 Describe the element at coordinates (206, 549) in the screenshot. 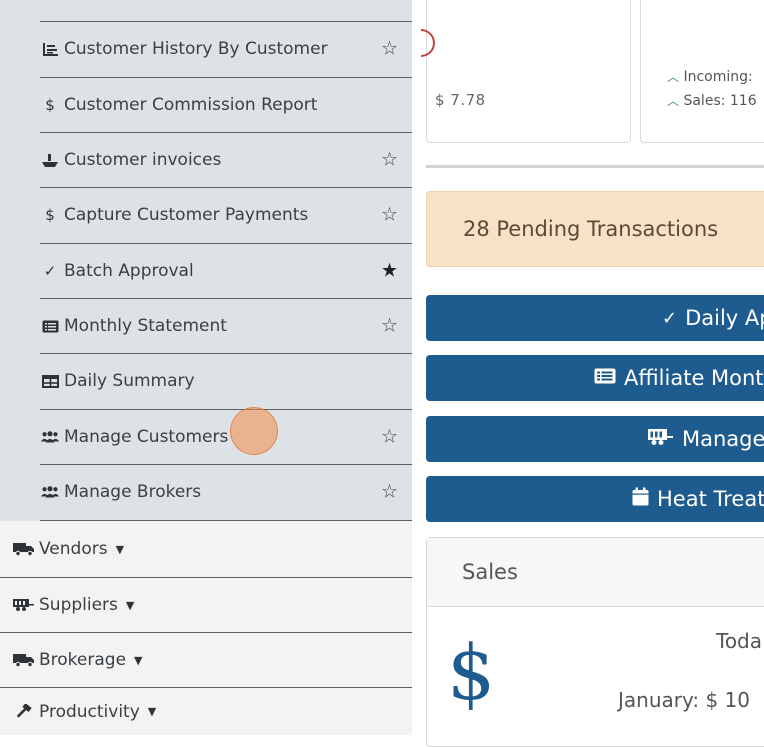

I see `nav-vendors: Vendors ▼` at that location.